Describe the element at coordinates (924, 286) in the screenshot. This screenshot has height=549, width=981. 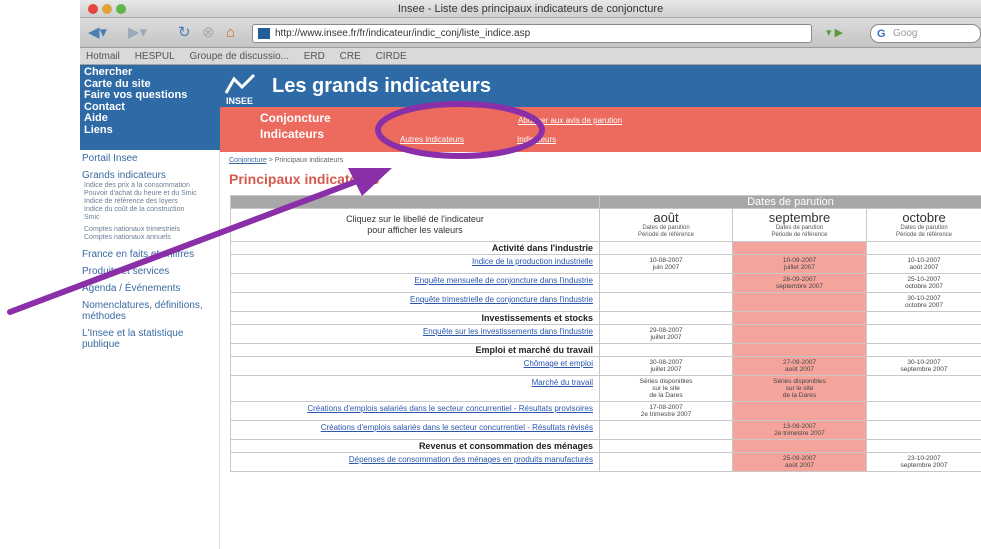
I see `cell-line: octobre 2007` at that location.